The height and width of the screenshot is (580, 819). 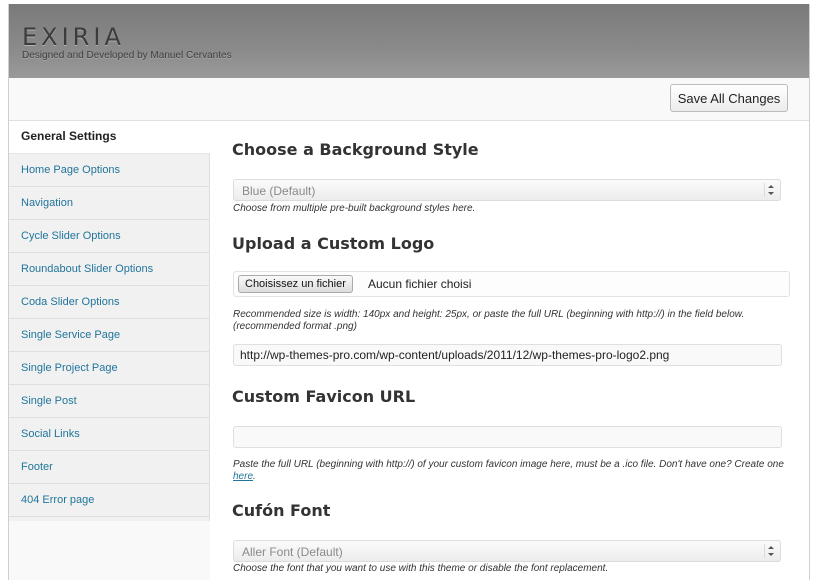 I want to click on save-all-changes-button: Save All Changes, so click(x=729, y=98).